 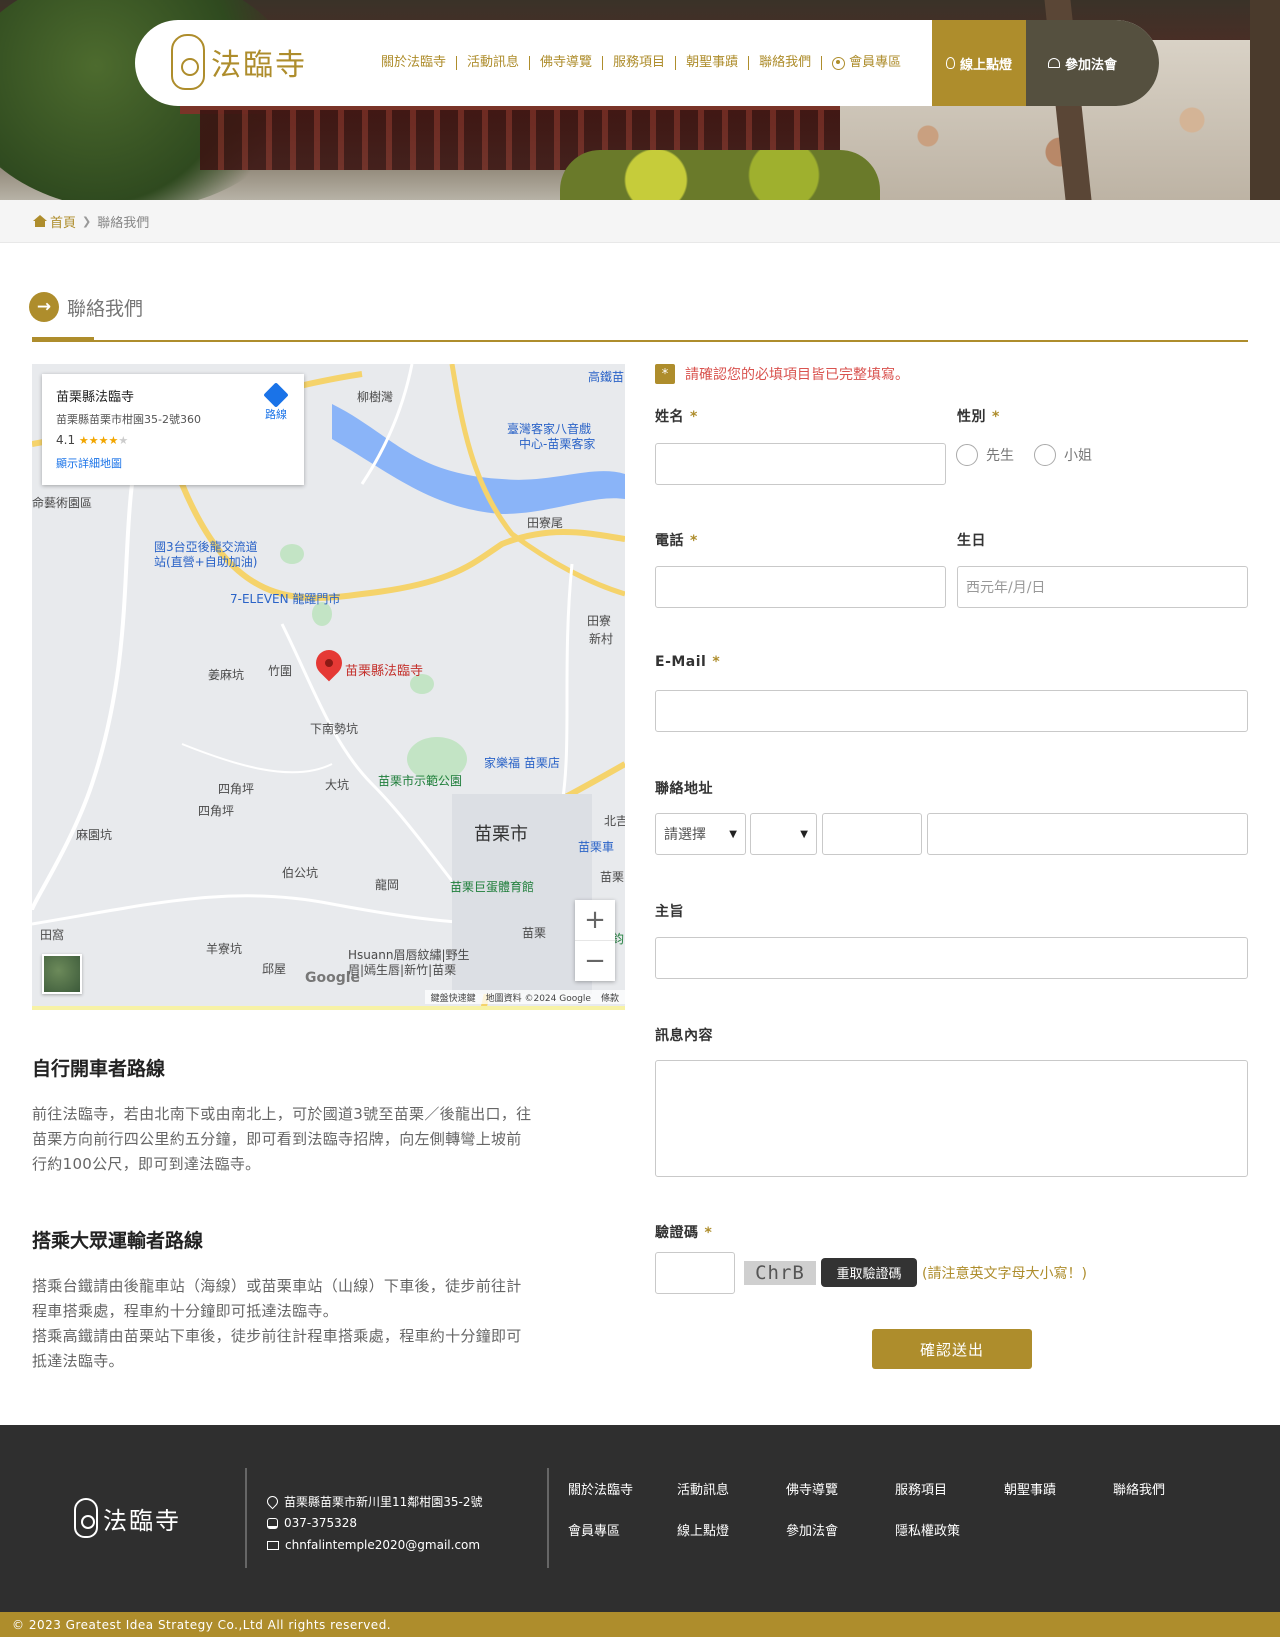 What do you see at coordinates (684, 1233) in the screenshot?
I see `captcha-label: 驗證碼 *` at bounding box center [684, 1233].